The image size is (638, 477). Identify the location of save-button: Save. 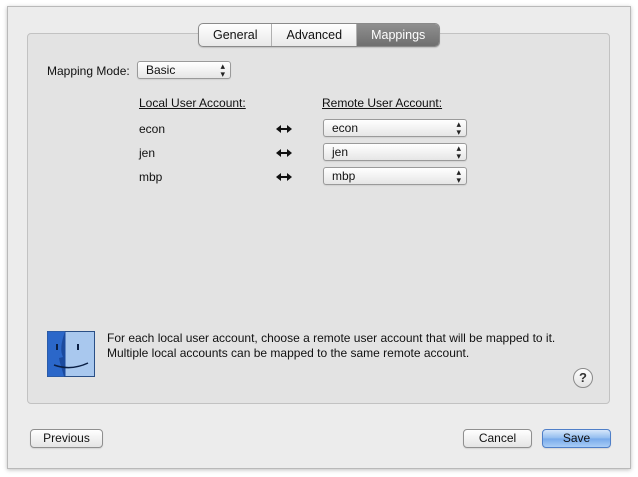
(576, 438).